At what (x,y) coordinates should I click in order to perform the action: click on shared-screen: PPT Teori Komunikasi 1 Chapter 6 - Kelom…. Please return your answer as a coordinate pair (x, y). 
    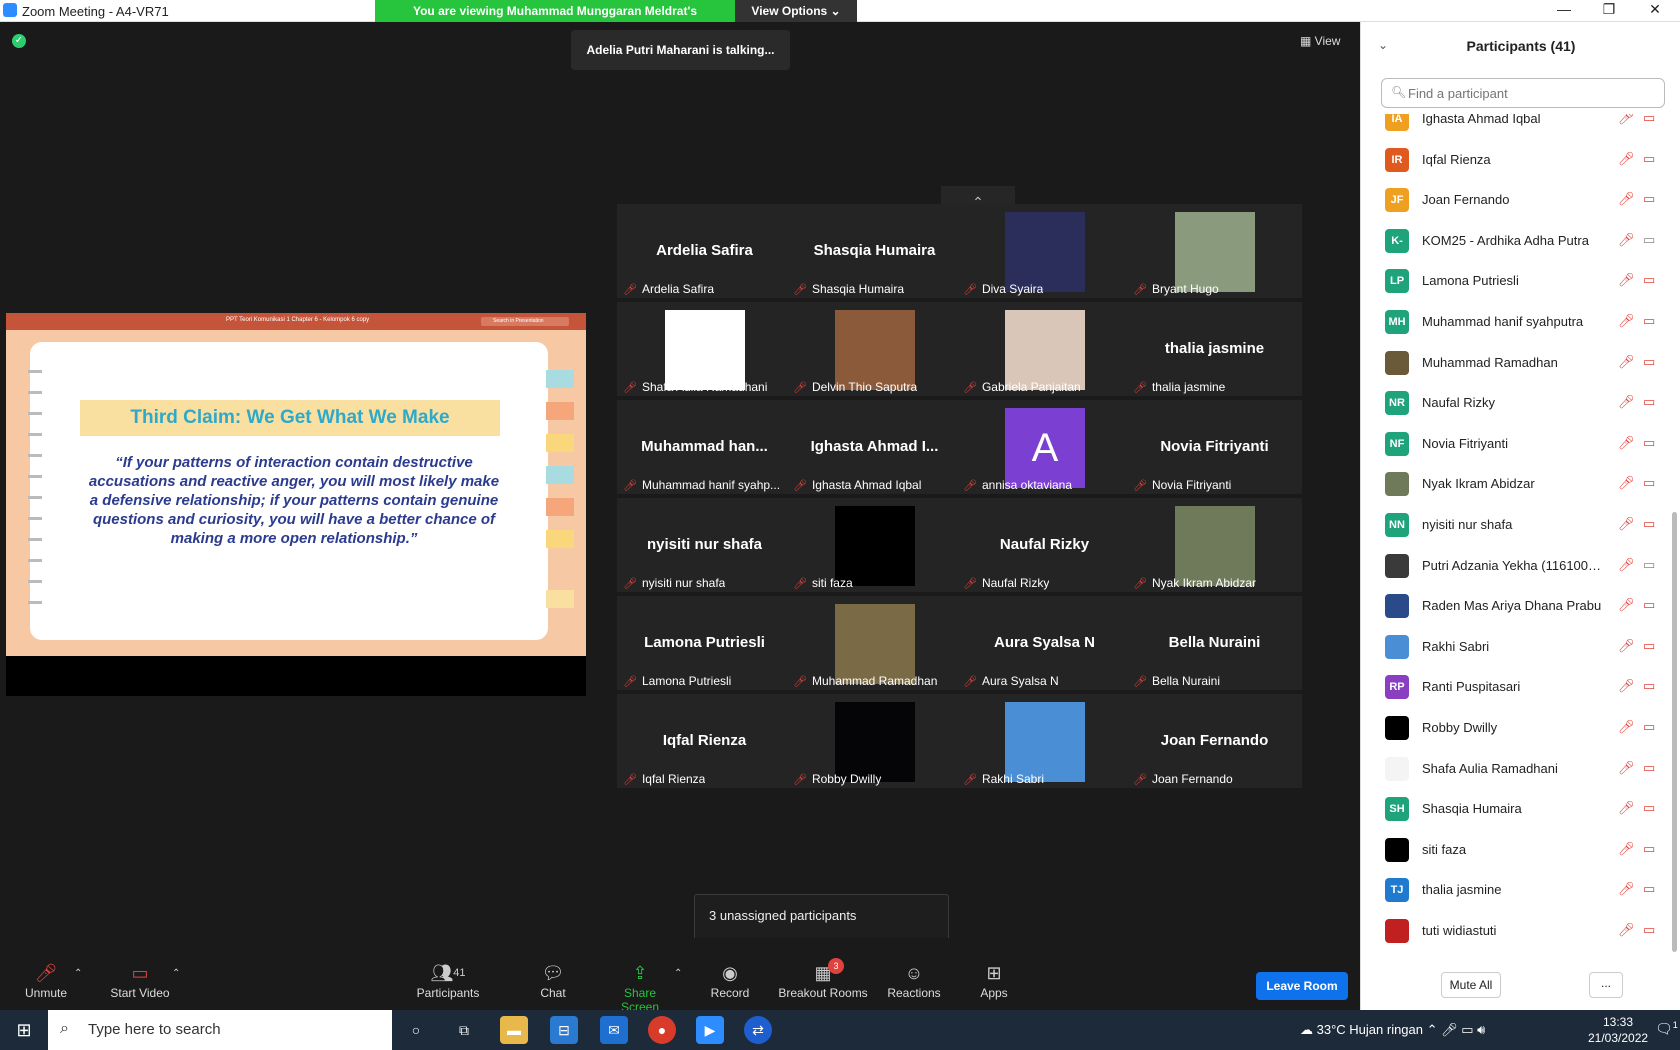
    Looking at the image, I should click on (296, 504).